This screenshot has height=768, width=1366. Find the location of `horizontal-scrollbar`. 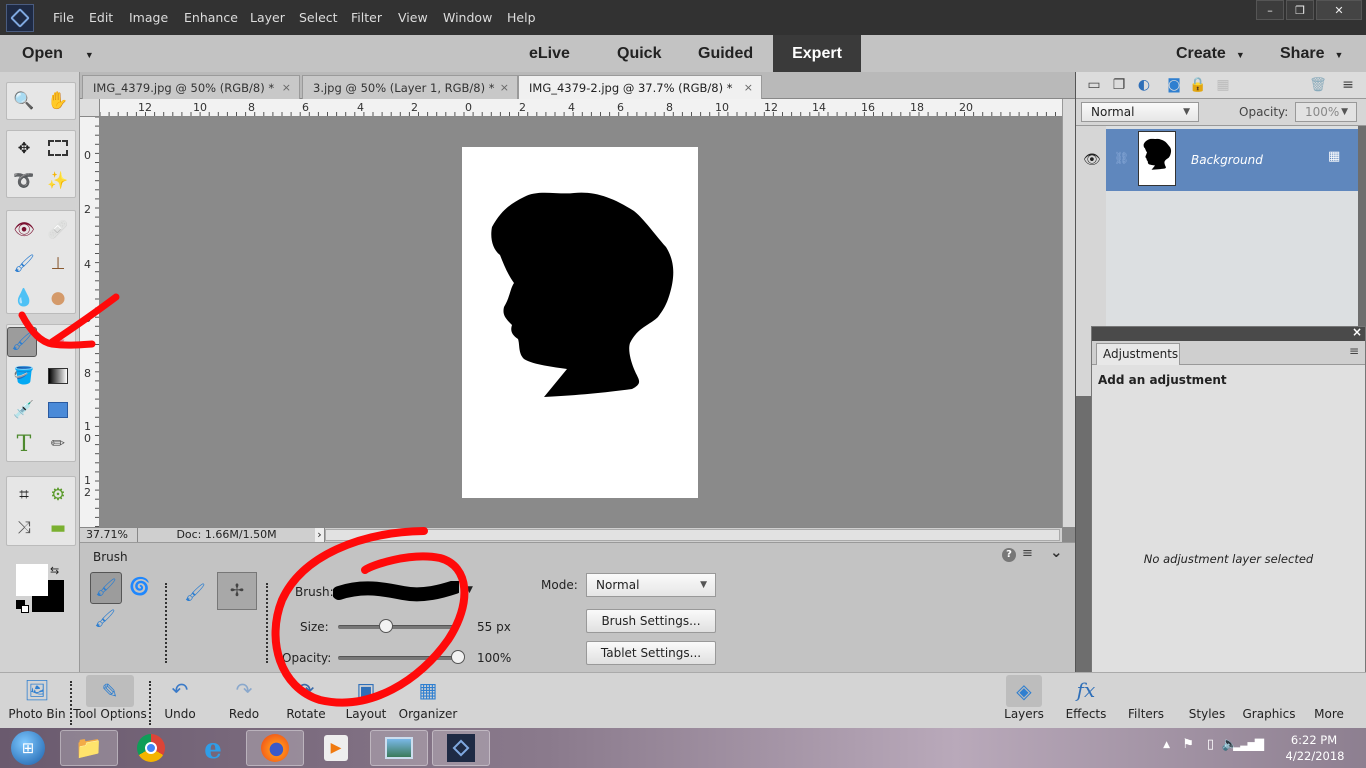

horizontal-scrollbar is located at coordinates (692, 535).